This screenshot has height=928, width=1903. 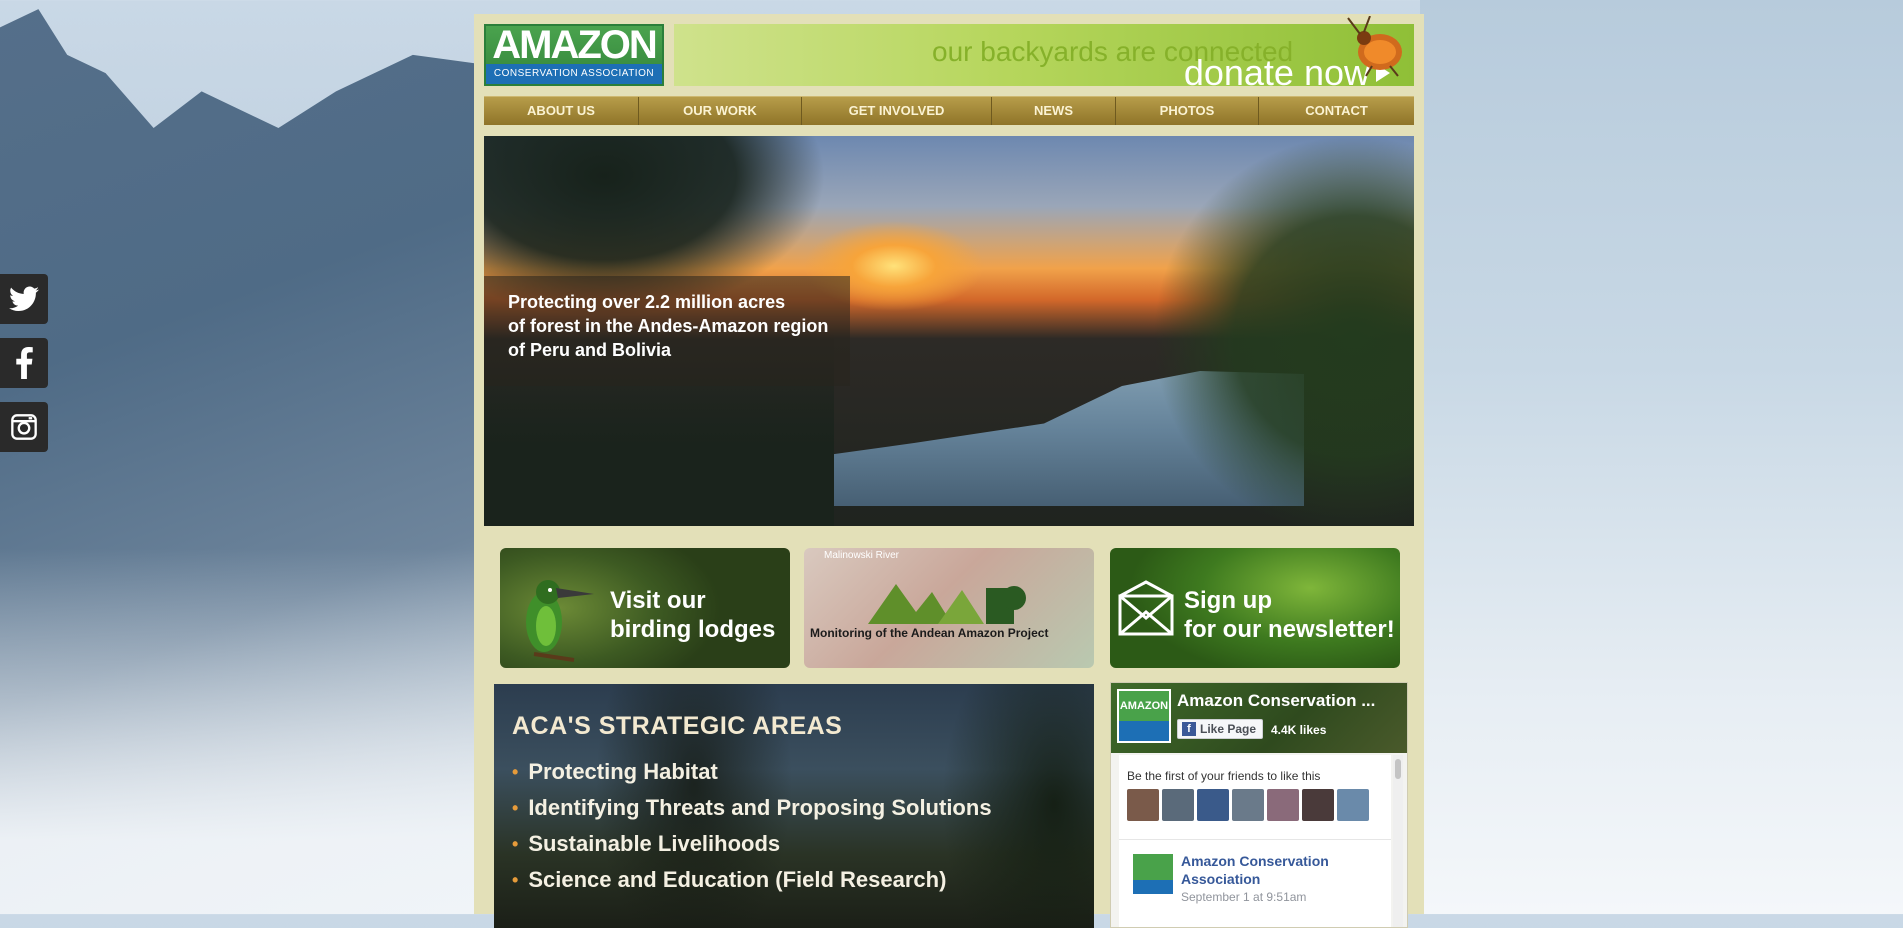 I want to click on nav-about-us: ABOUT US, so click(x=561, y=111).